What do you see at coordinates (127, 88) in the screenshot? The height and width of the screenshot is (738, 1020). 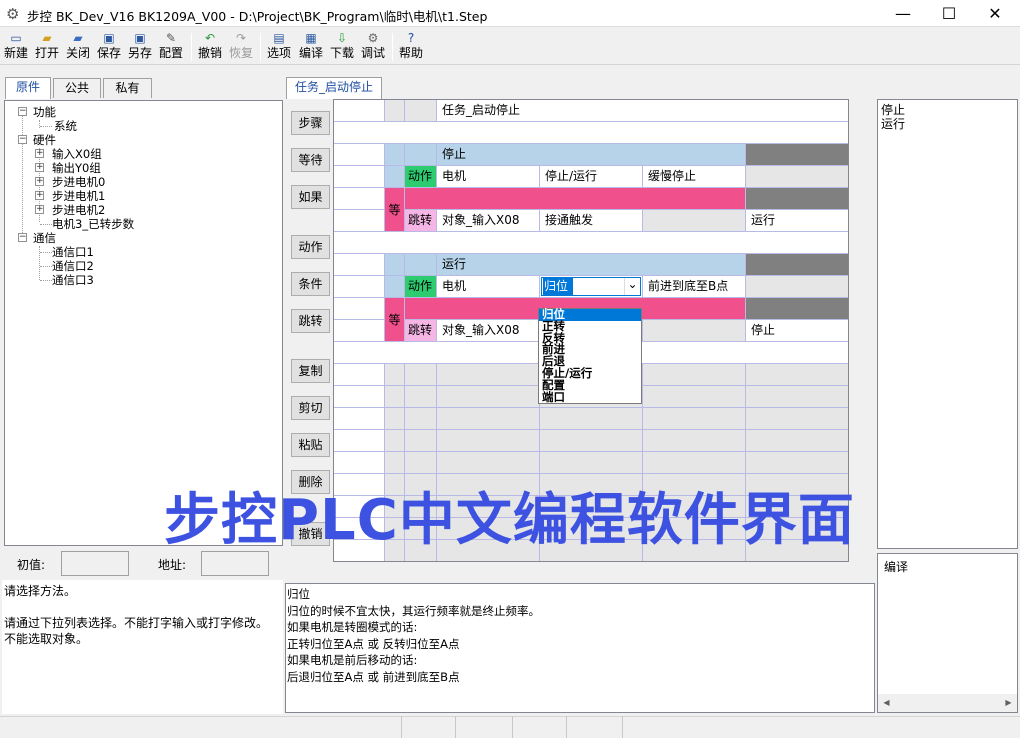 I see `tab-private: 私有` at bounding box center [127, 88].